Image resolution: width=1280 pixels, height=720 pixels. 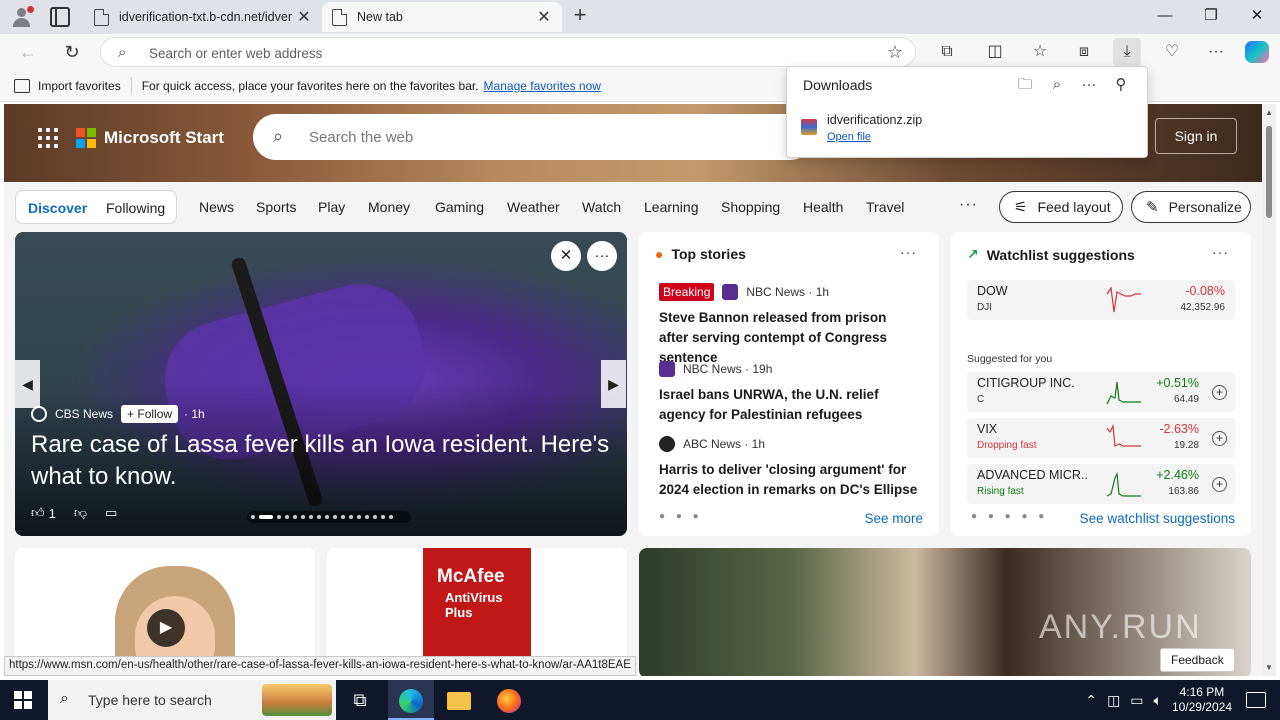 What do you see at coordinates (1025, 85) in the screenshot?
I see `open-folder-icon: 🗀︎` at bounding box center [1025, 85].